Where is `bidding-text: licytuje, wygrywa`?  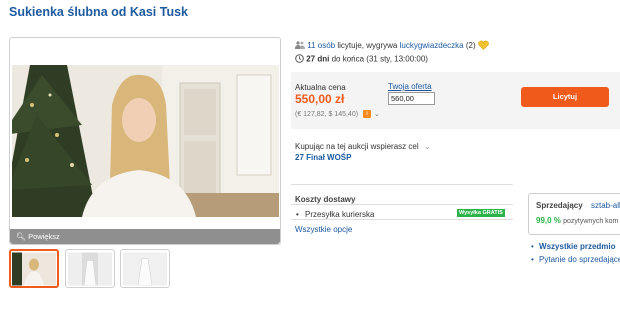
bidding-text: licytuje, wygrywa is located at coordinates (367, 46).